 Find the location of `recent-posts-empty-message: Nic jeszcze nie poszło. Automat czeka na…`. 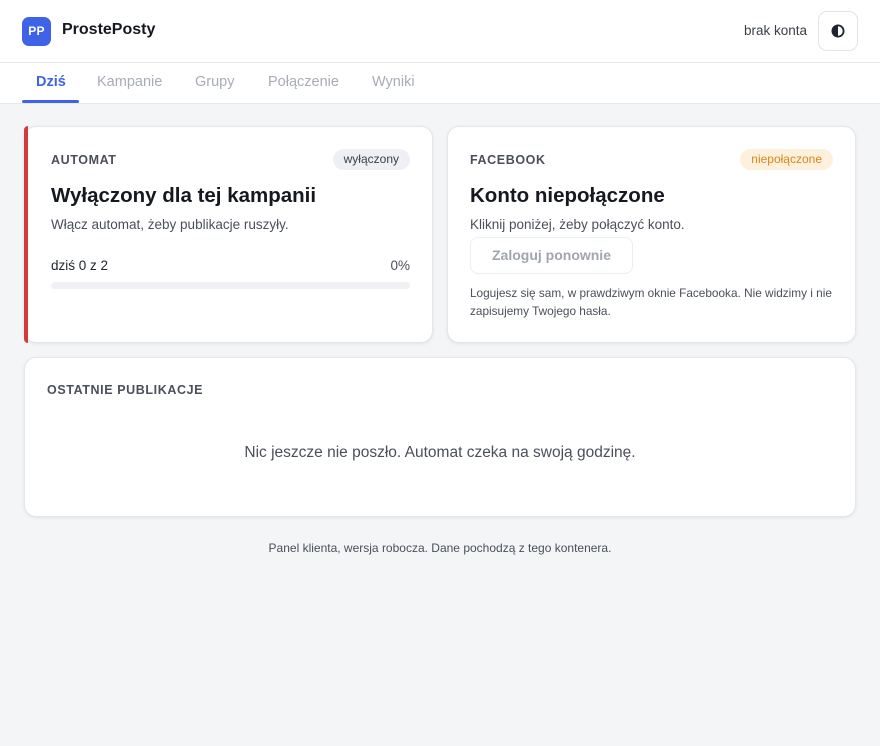

recent-posts-empty-message: Nic jeszcze nie poszło. Automat czeka na… is located at coordinates (440, 452).